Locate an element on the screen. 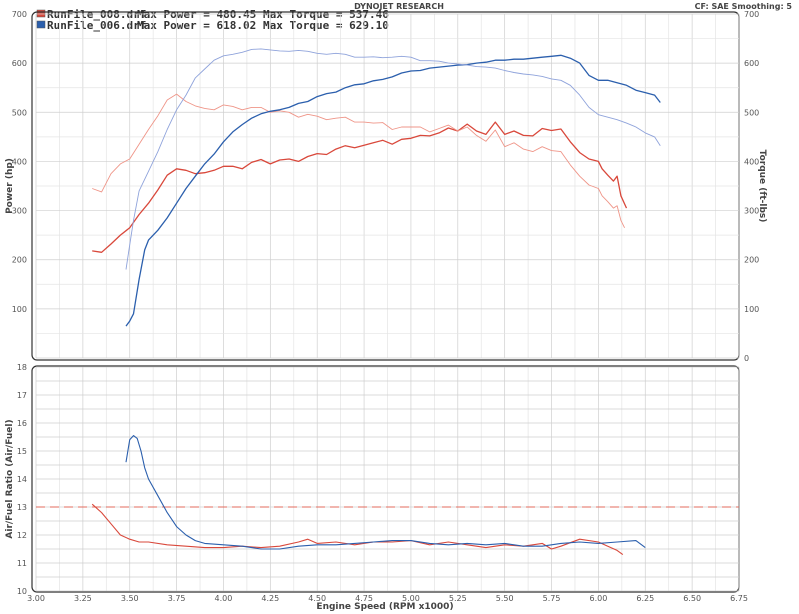 The width and height of the screenshot is (799, 614). torque-tick-label: 0 is located at coordinates (746, 358).